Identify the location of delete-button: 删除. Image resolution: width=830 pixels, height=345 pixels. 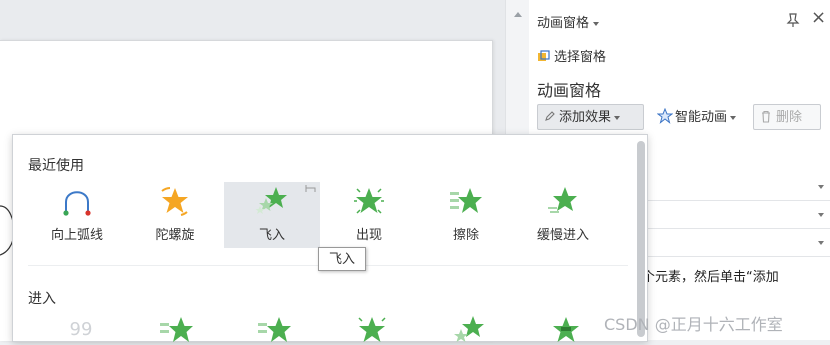
(787, 117).